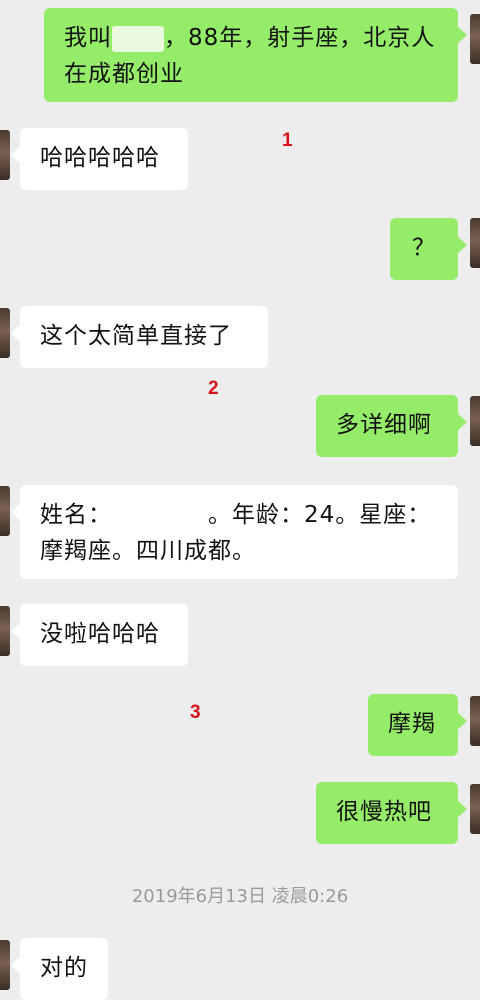 This screenshot has height=1000, width=480. I want to click on message-text: 多详细啊, so click(384, 425).